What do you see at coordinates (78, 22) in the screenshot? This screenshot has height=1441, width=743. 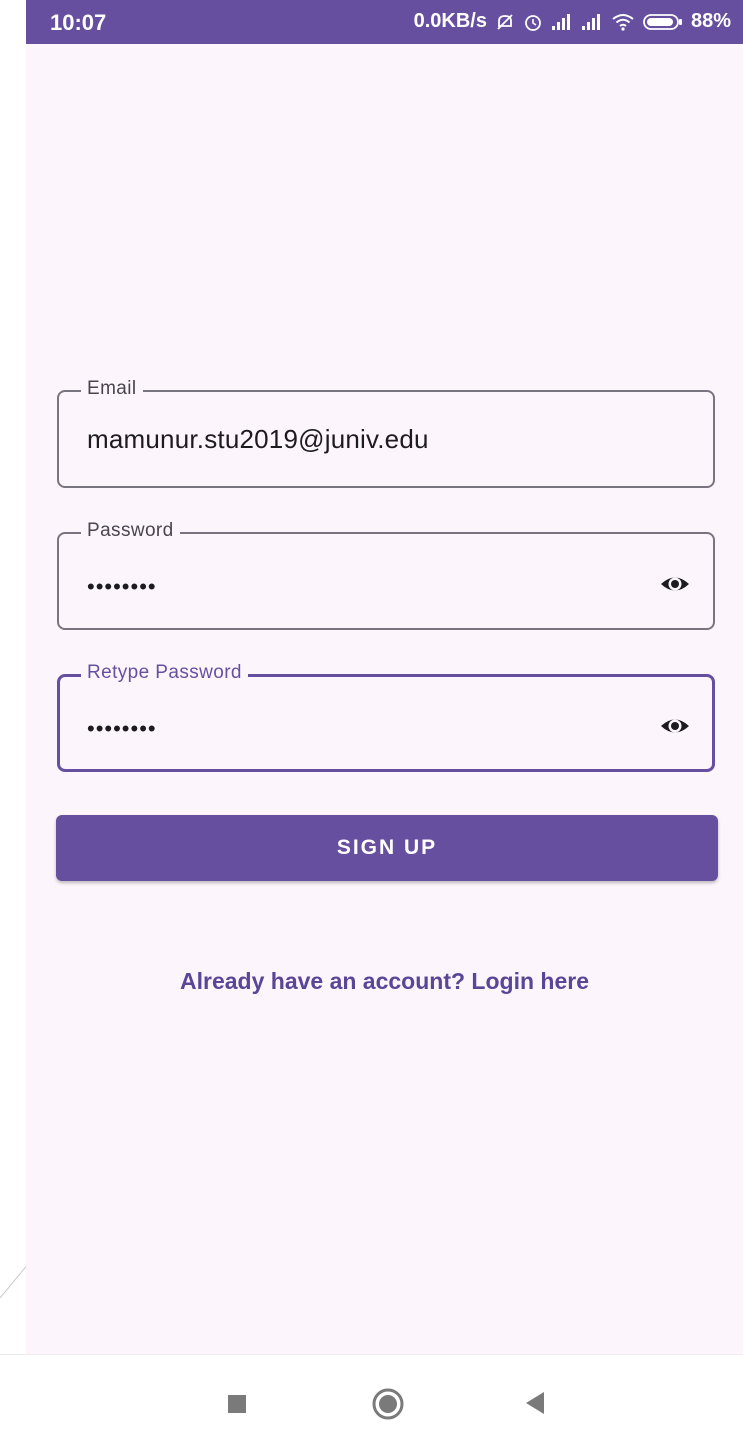 I see `status-time: 10:07` at bounding box center [78, 22].